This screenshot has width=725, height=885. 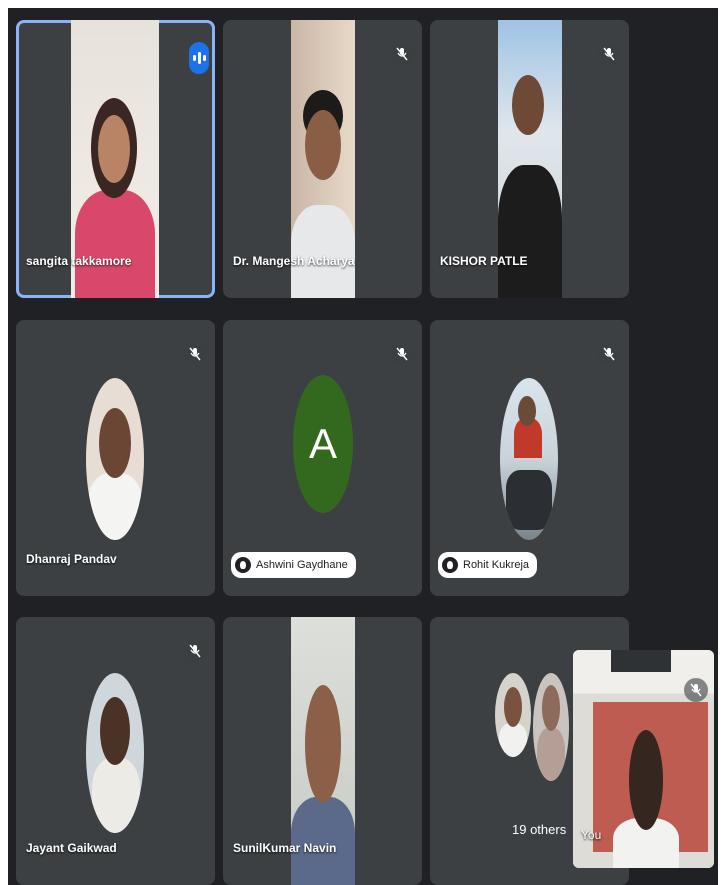 I want to click on participant-tile-ashwini: A Ashwini Gaydhane, so click(x=322, y=458).